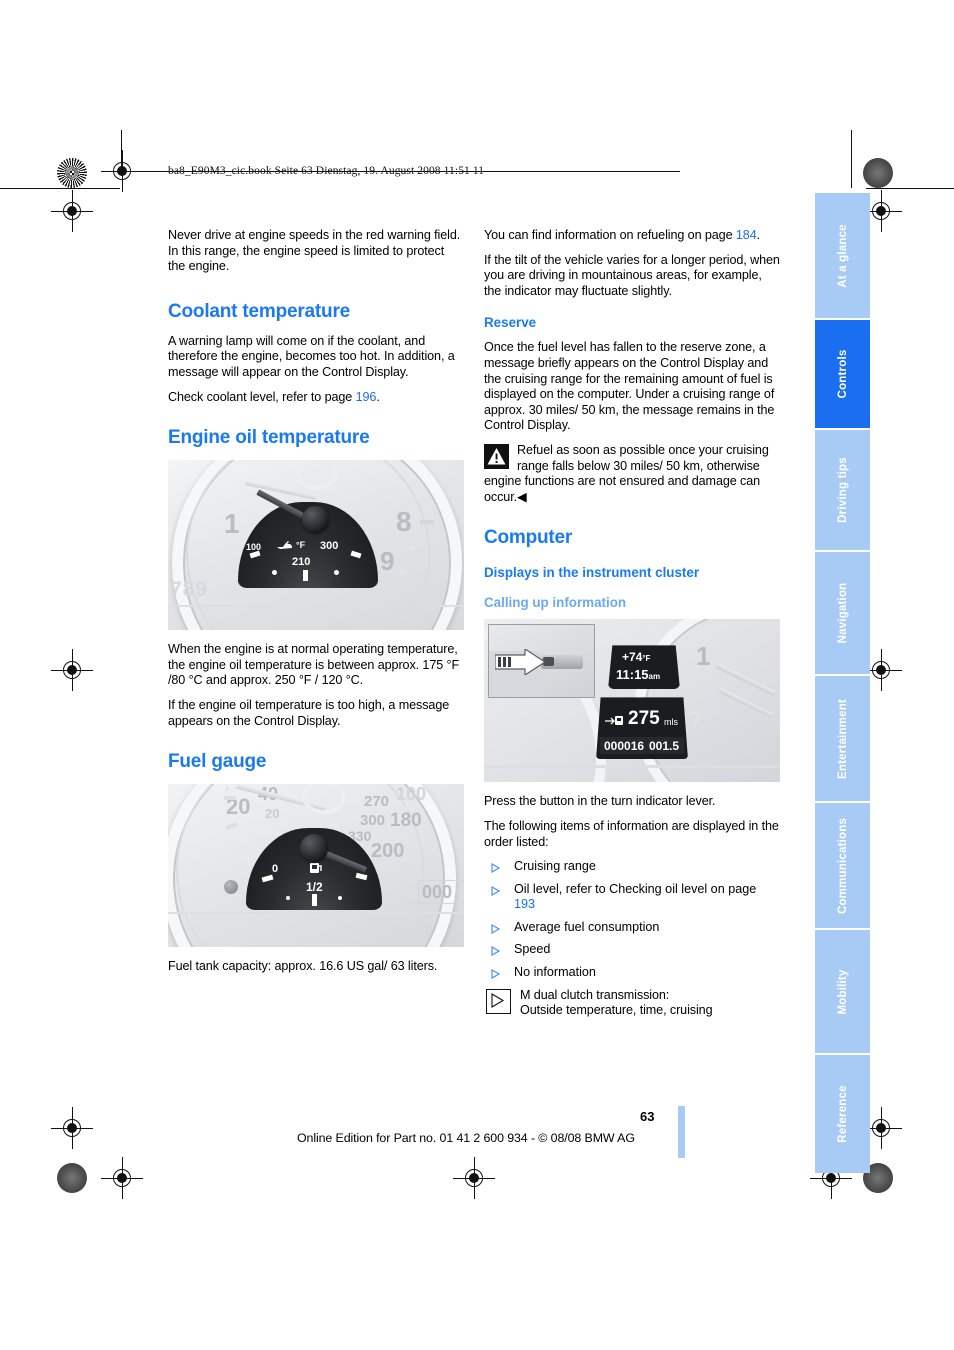 The width and height of the screenshot is (954, 1350). What do you see at coordinates (411, 794) in the screenshot?
I see `speedo-number-100: 100` at bounding box center [411, 794].